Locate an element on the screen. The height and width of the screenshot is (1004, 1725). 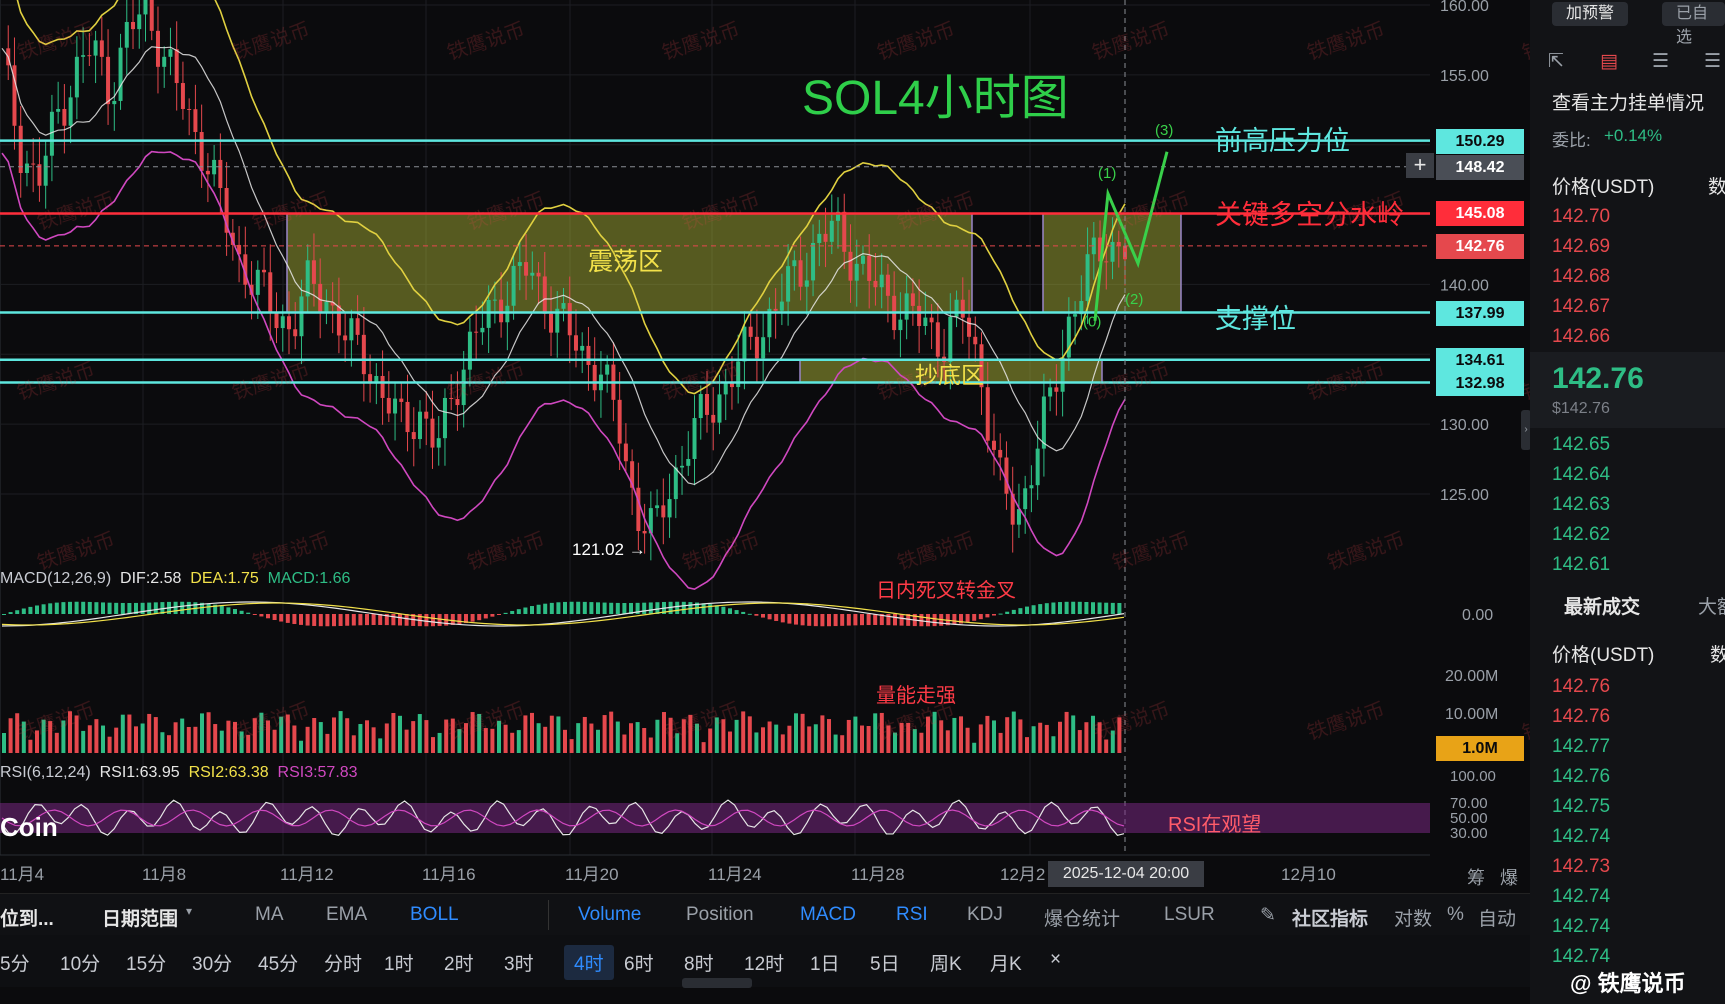
layout-icon-2: ▤ is located at coordinates (1609, 61).